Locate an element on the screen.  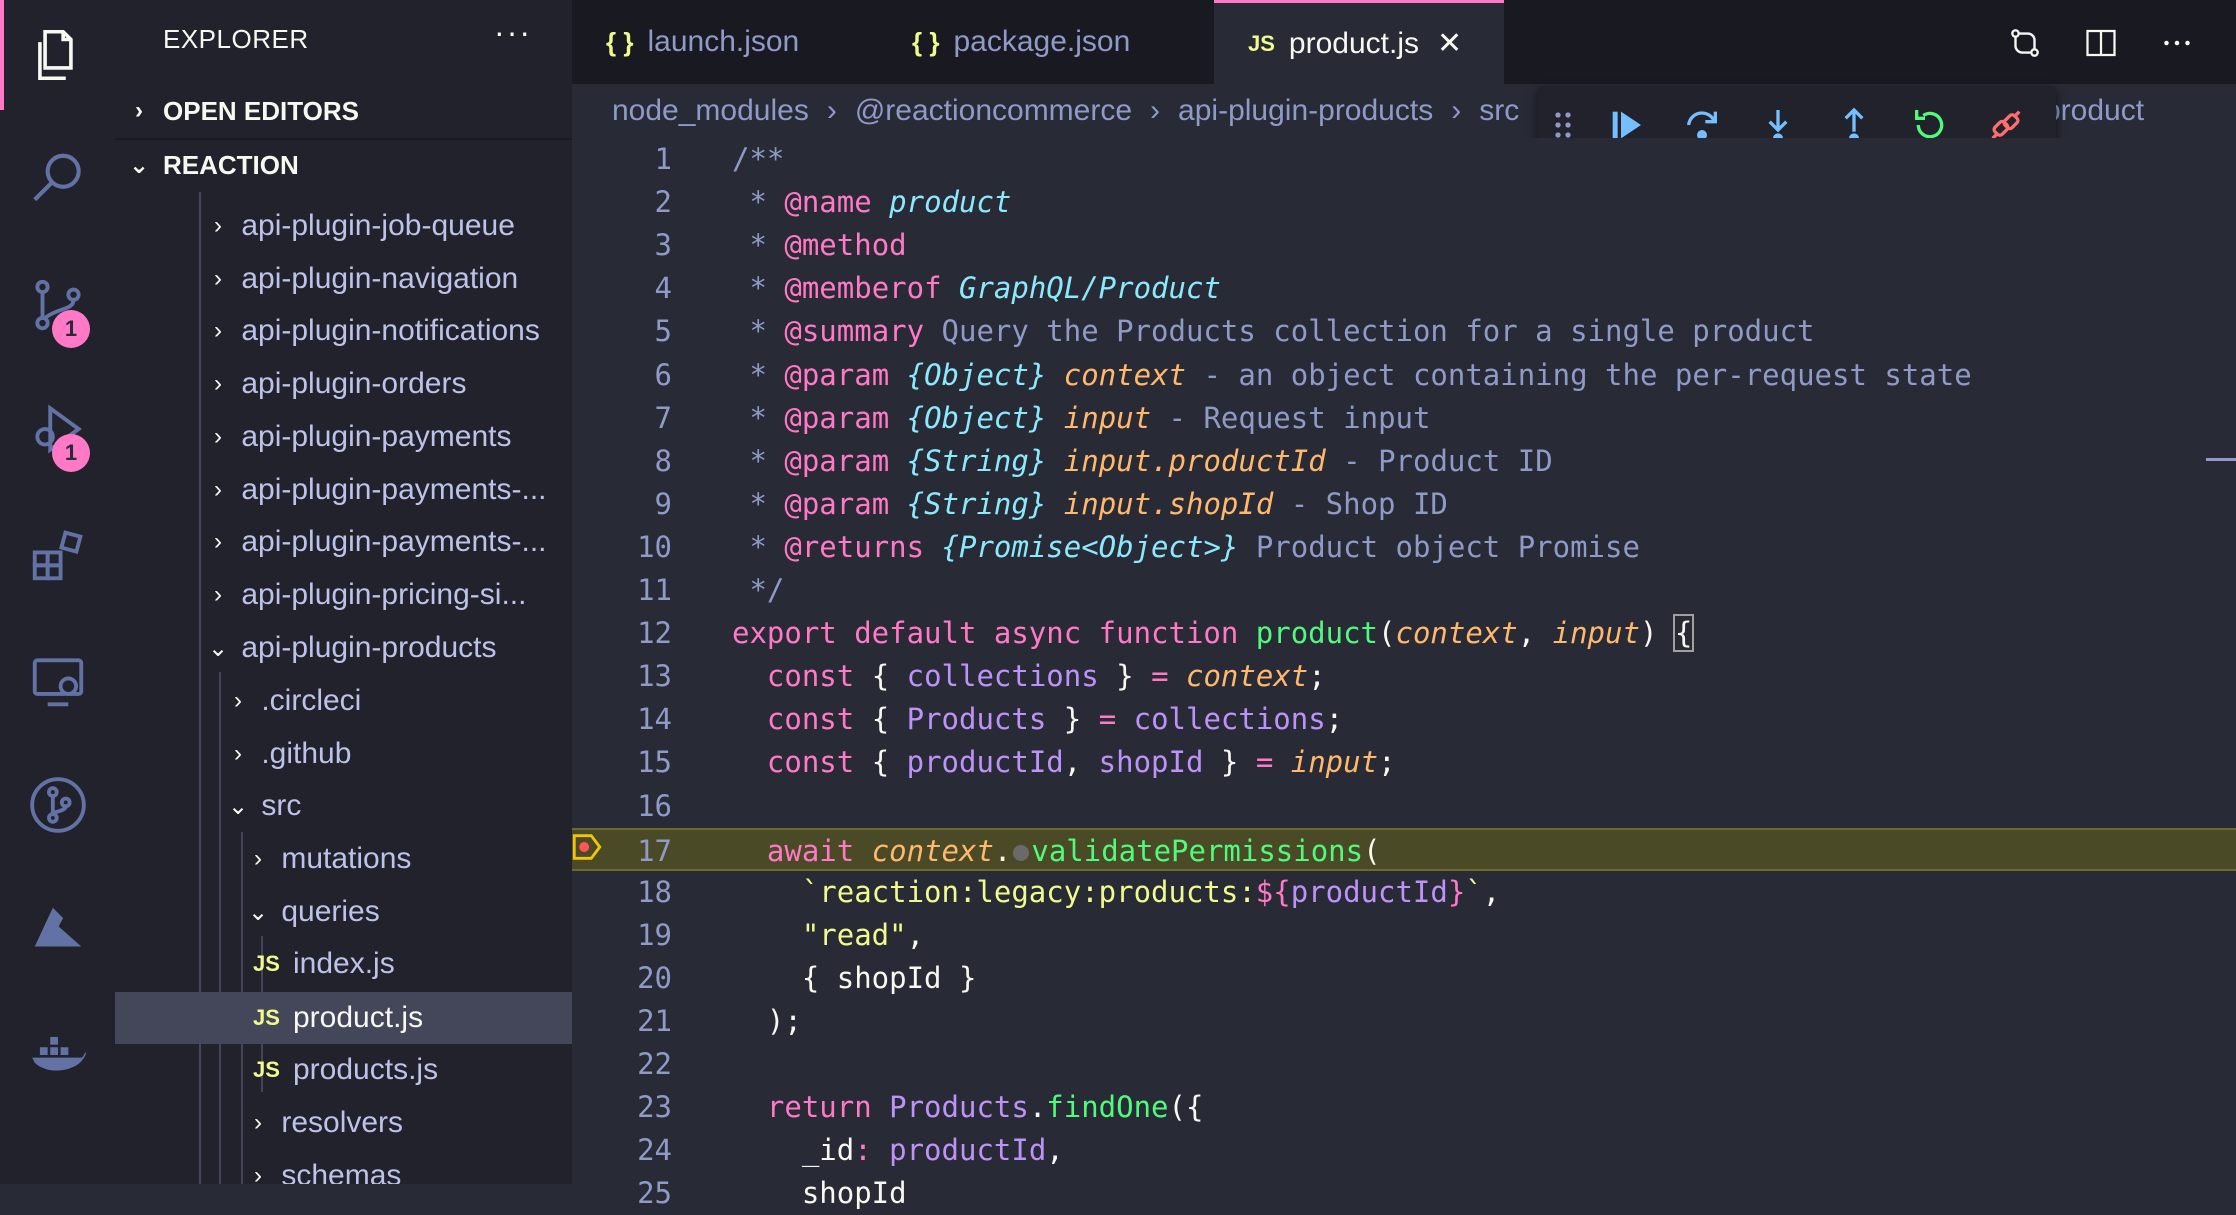
explorer-icon is located at coordinates (57, 55).